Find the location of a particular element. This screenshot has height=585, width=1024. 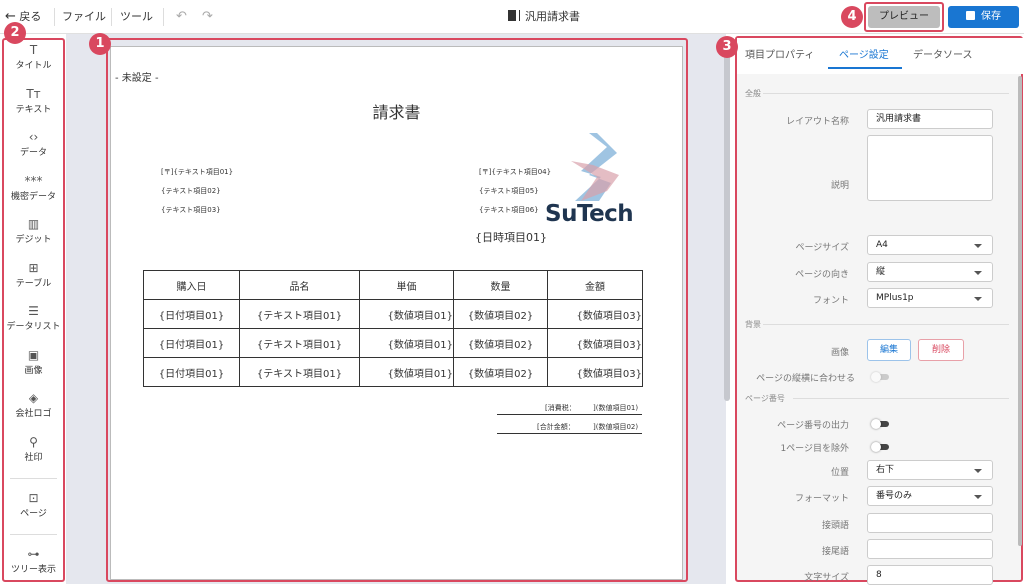

font-size-field: 8 is located at coordinates (930, 575).